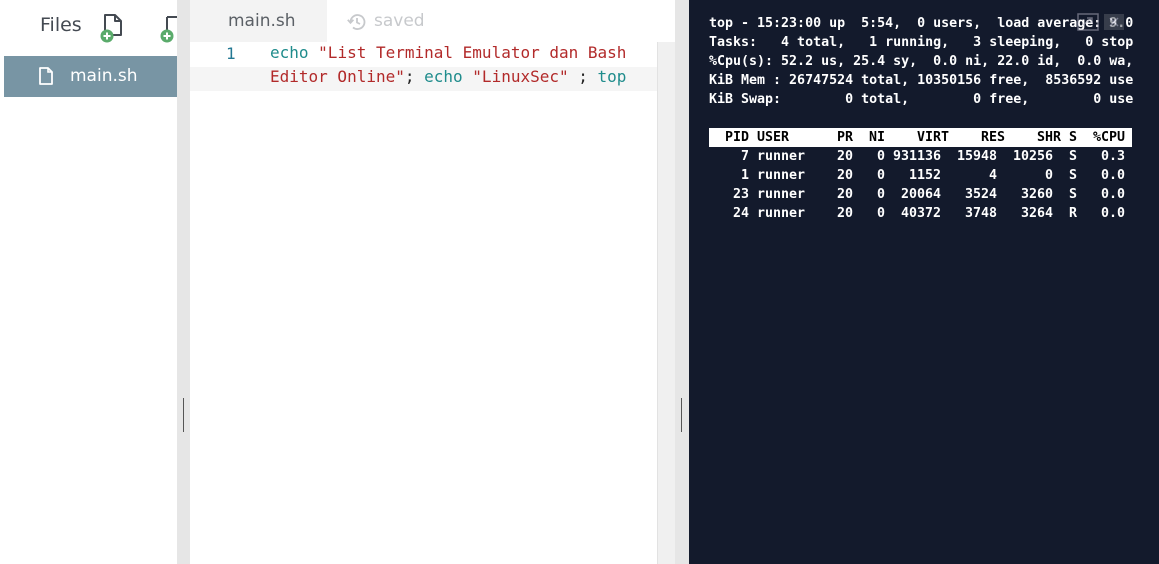 The width and height of the screenshot is (1159, 564). I want to click on col-virt: VIRT, so click(933, 137).